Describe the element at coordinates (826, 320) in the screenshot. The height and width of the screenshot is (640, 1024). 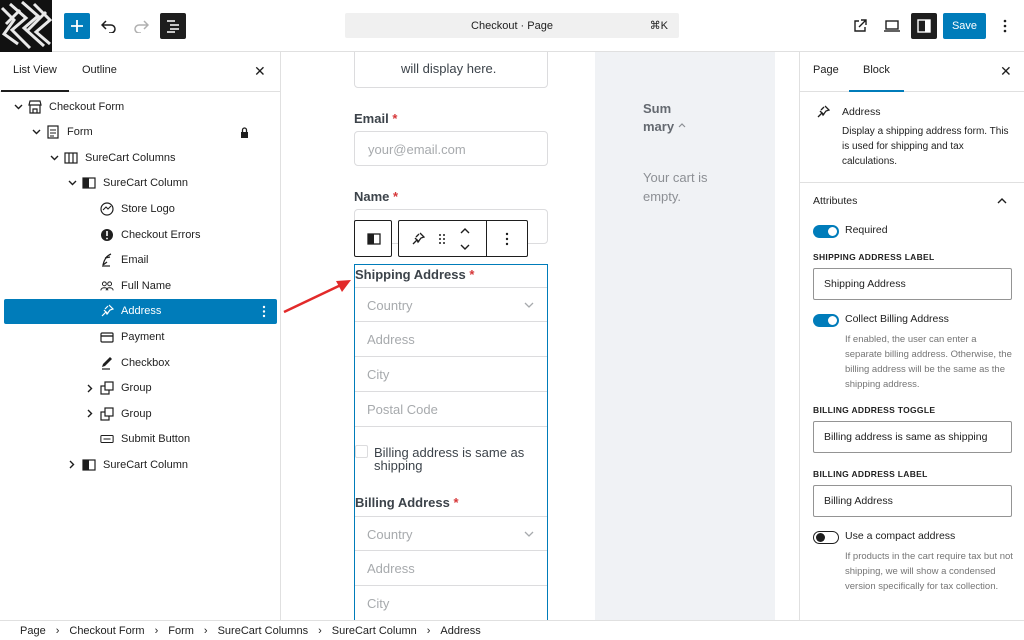
I see `collect-billing-toggle` at that location.